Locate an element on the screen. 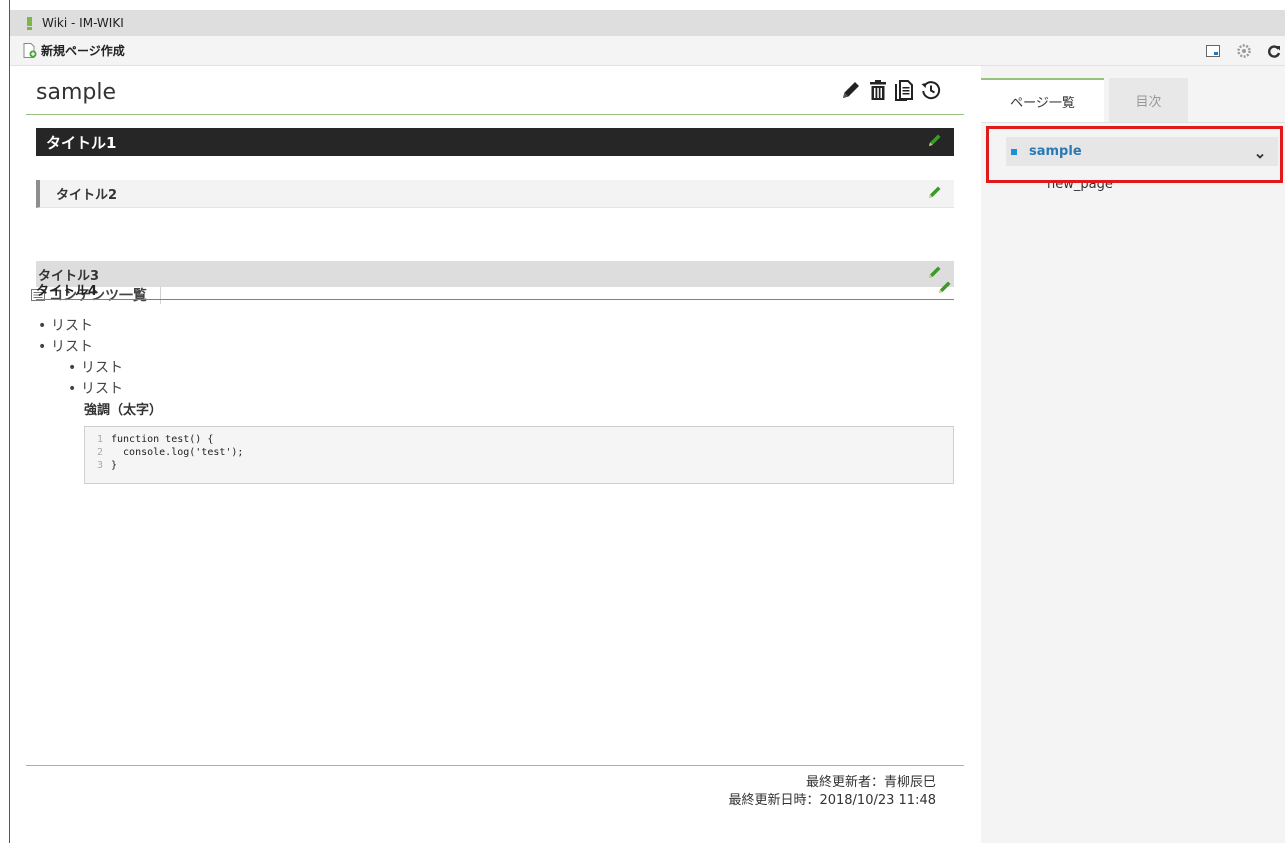  new-page-button: 新規ページ作成 is located at coordinates (74, 51).